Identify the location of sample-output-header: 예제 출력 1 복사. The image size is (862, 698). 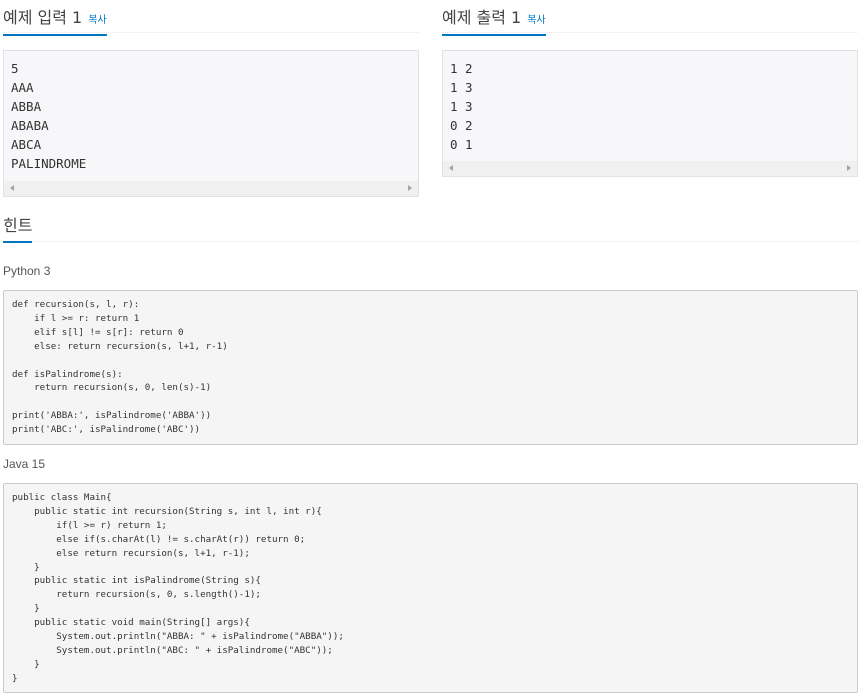
(650, 18).